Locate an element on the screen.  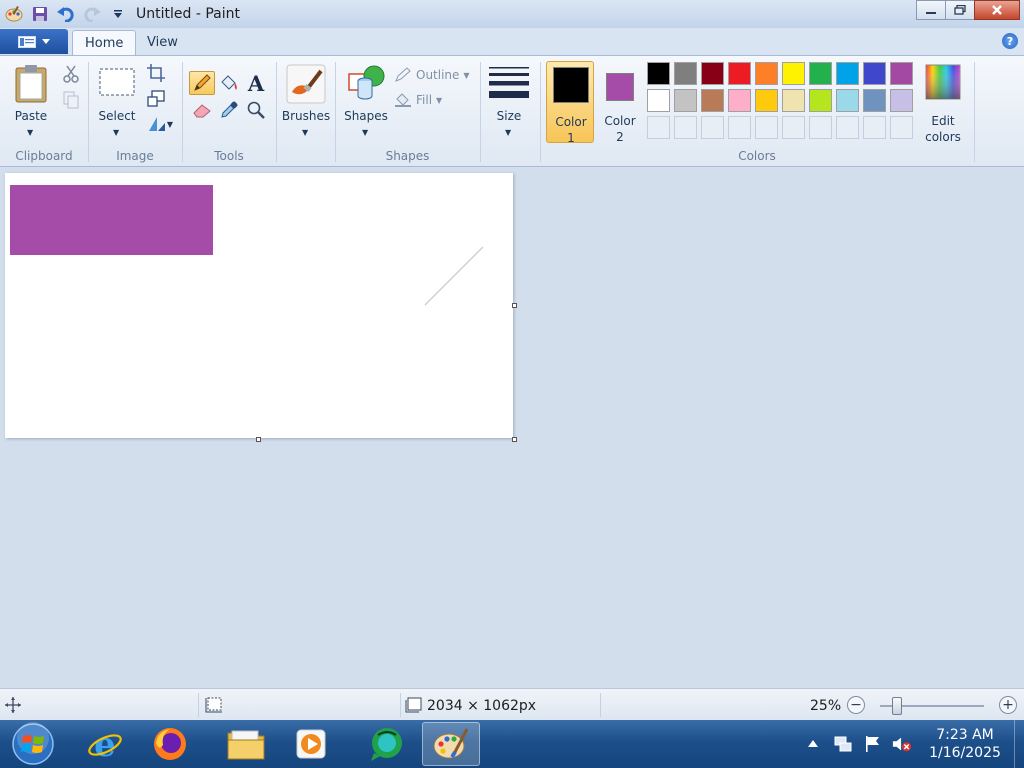
resize-handle-bottom is located at coordinates (258, 439).